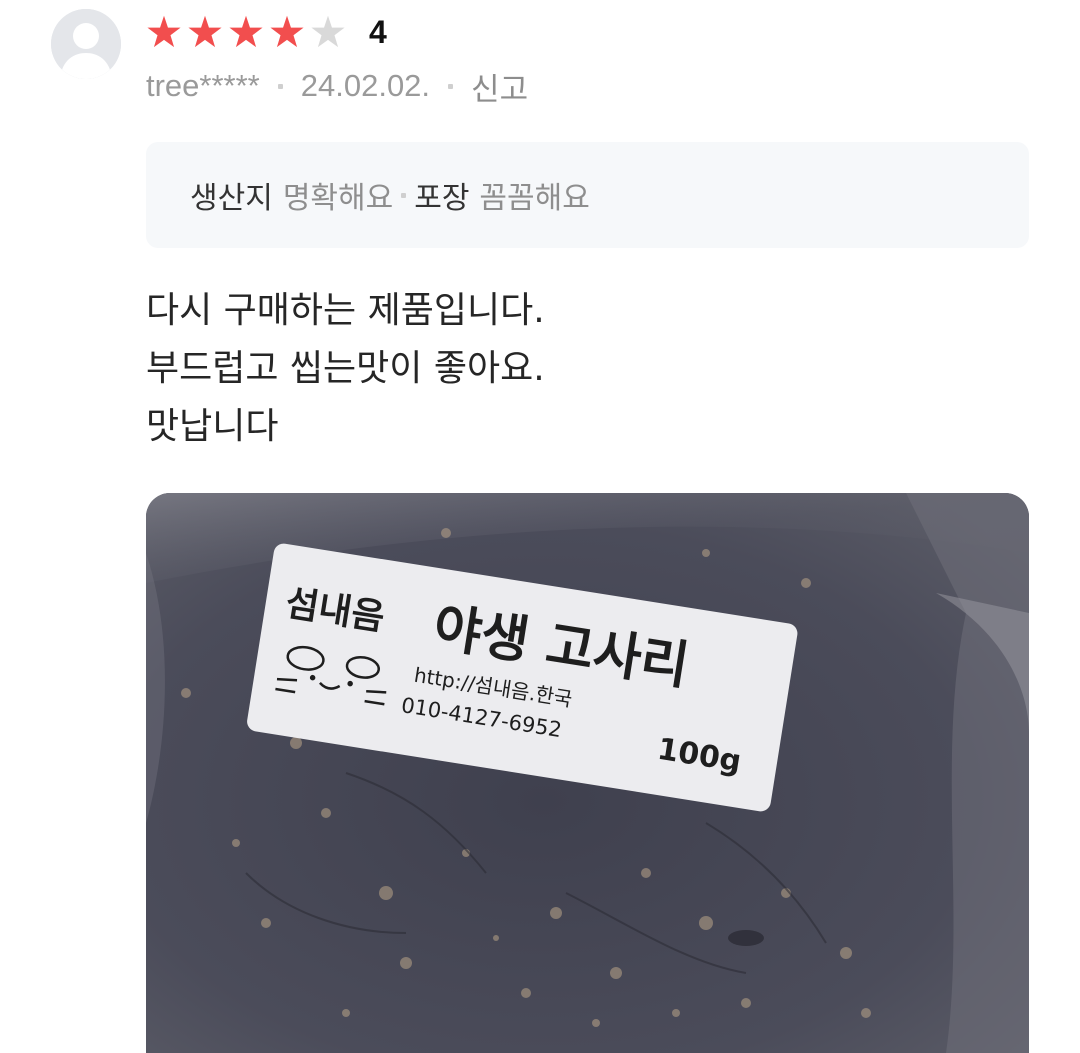 The image size is (1080, 1053). I want to click on report-button: 신고, so click(499, 86).